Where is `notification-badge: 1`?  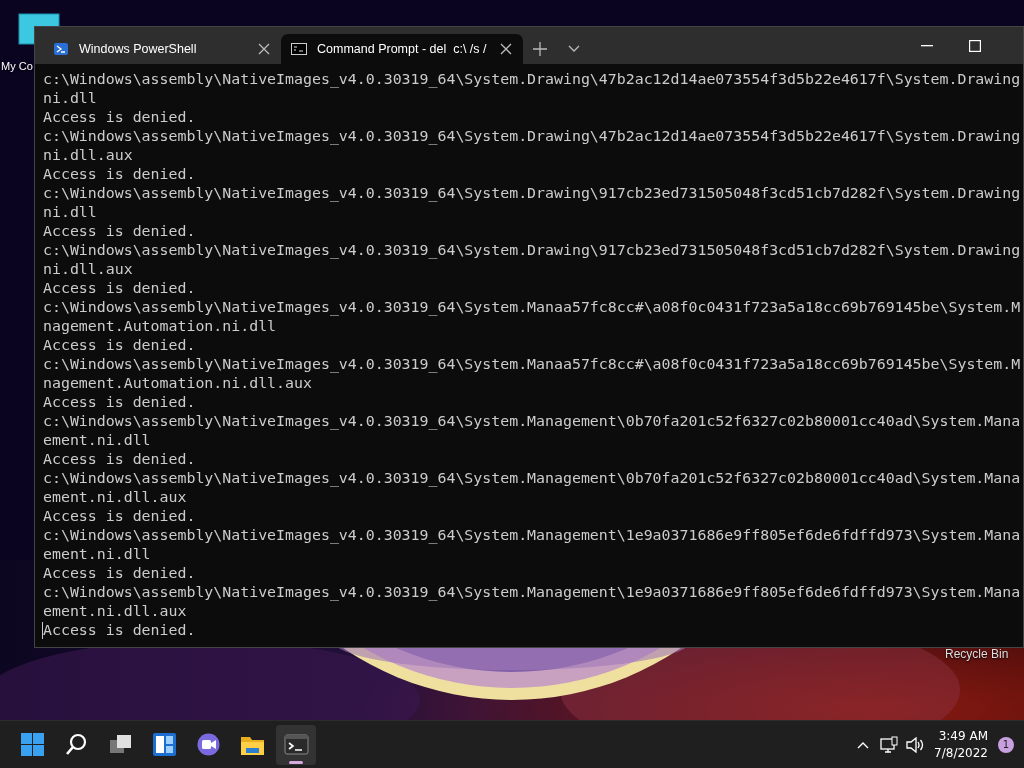 notification-badge: 1 is located at coordinates (1006, 744).